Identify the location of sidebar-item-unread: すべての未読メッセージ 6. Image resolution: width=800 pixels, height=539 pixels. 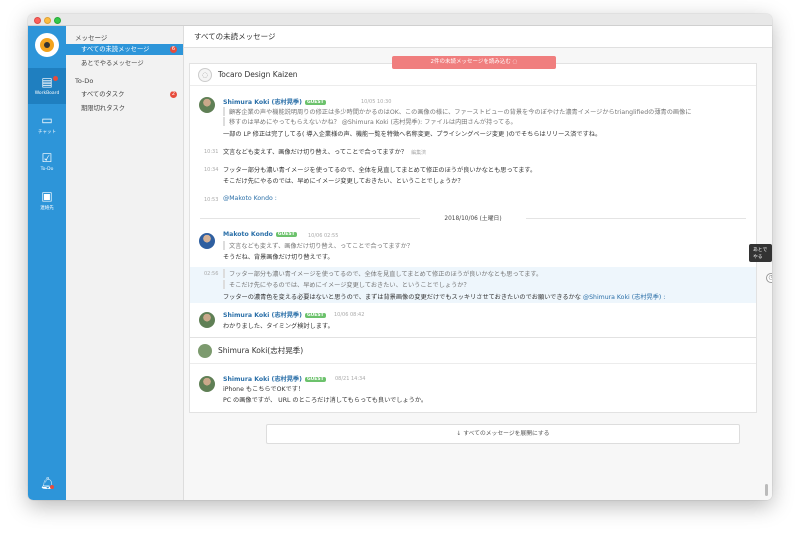
(124, 49).